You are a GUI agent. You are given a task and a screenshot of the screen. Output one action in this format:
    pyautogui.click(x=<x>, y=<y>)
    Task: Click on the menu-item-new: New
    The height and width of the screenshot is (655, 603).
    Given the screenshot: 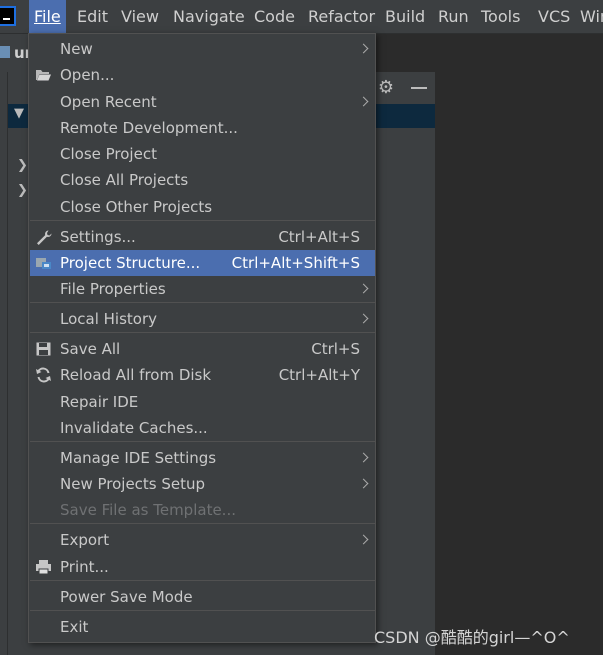 What is the action you would take?
    pyautogui.click(x=202, y=49)
    